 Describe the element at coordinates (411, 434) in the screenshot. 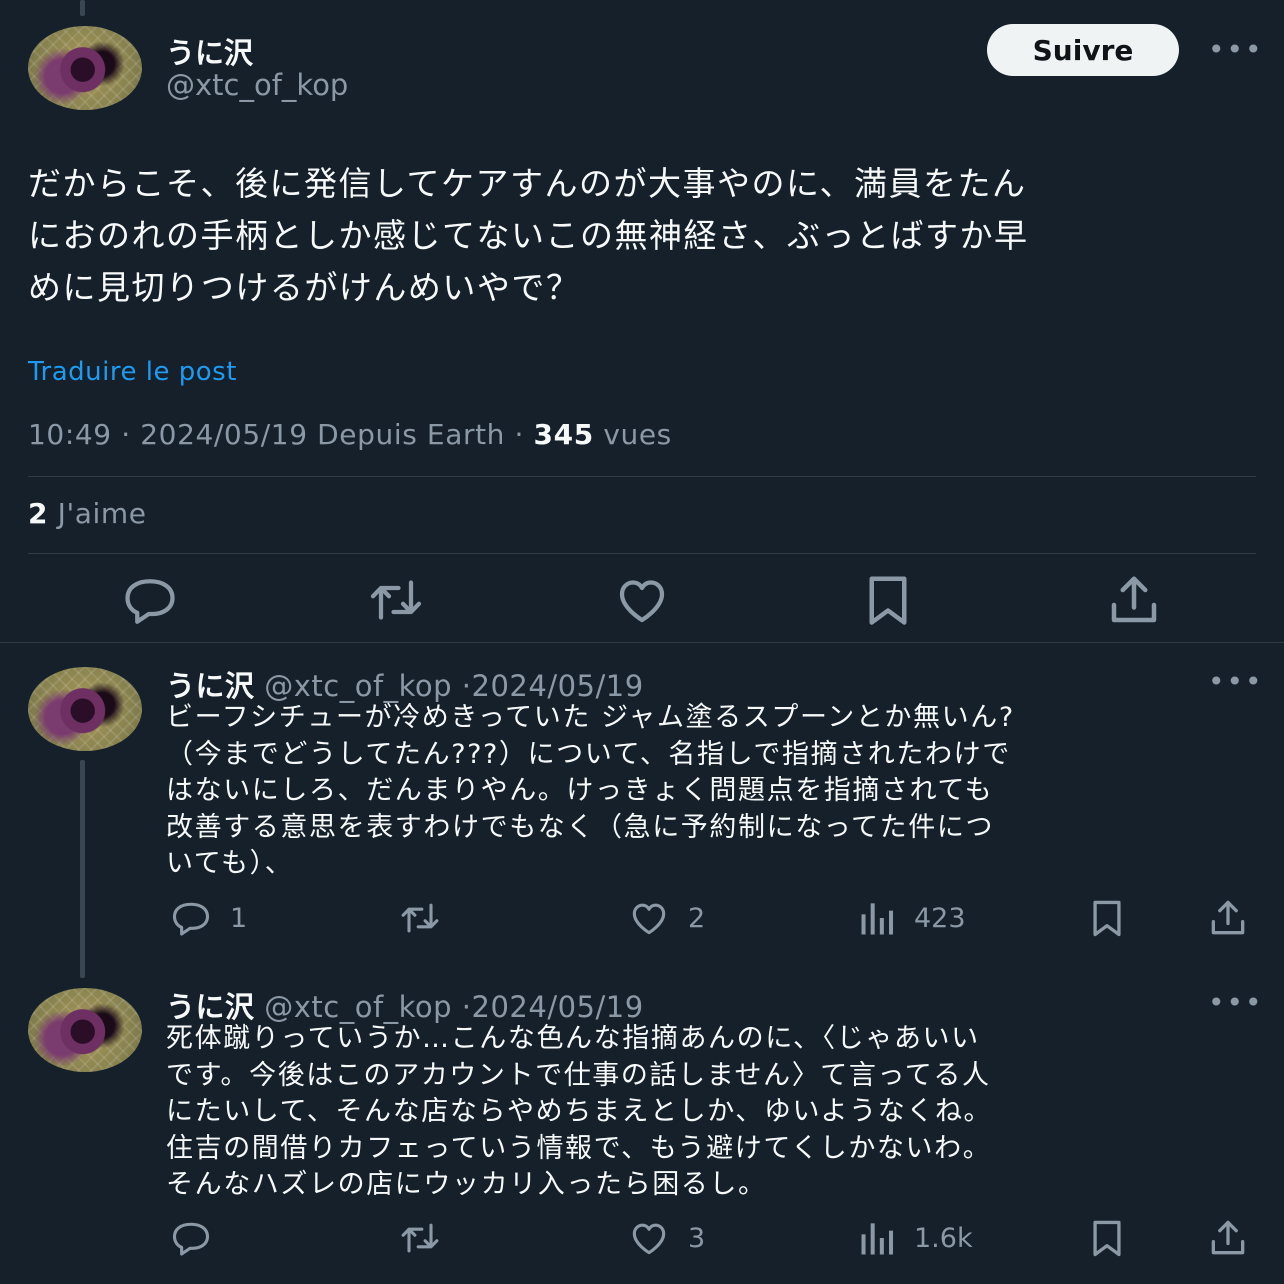

I see `post-source: Depuis Earth` at that location.